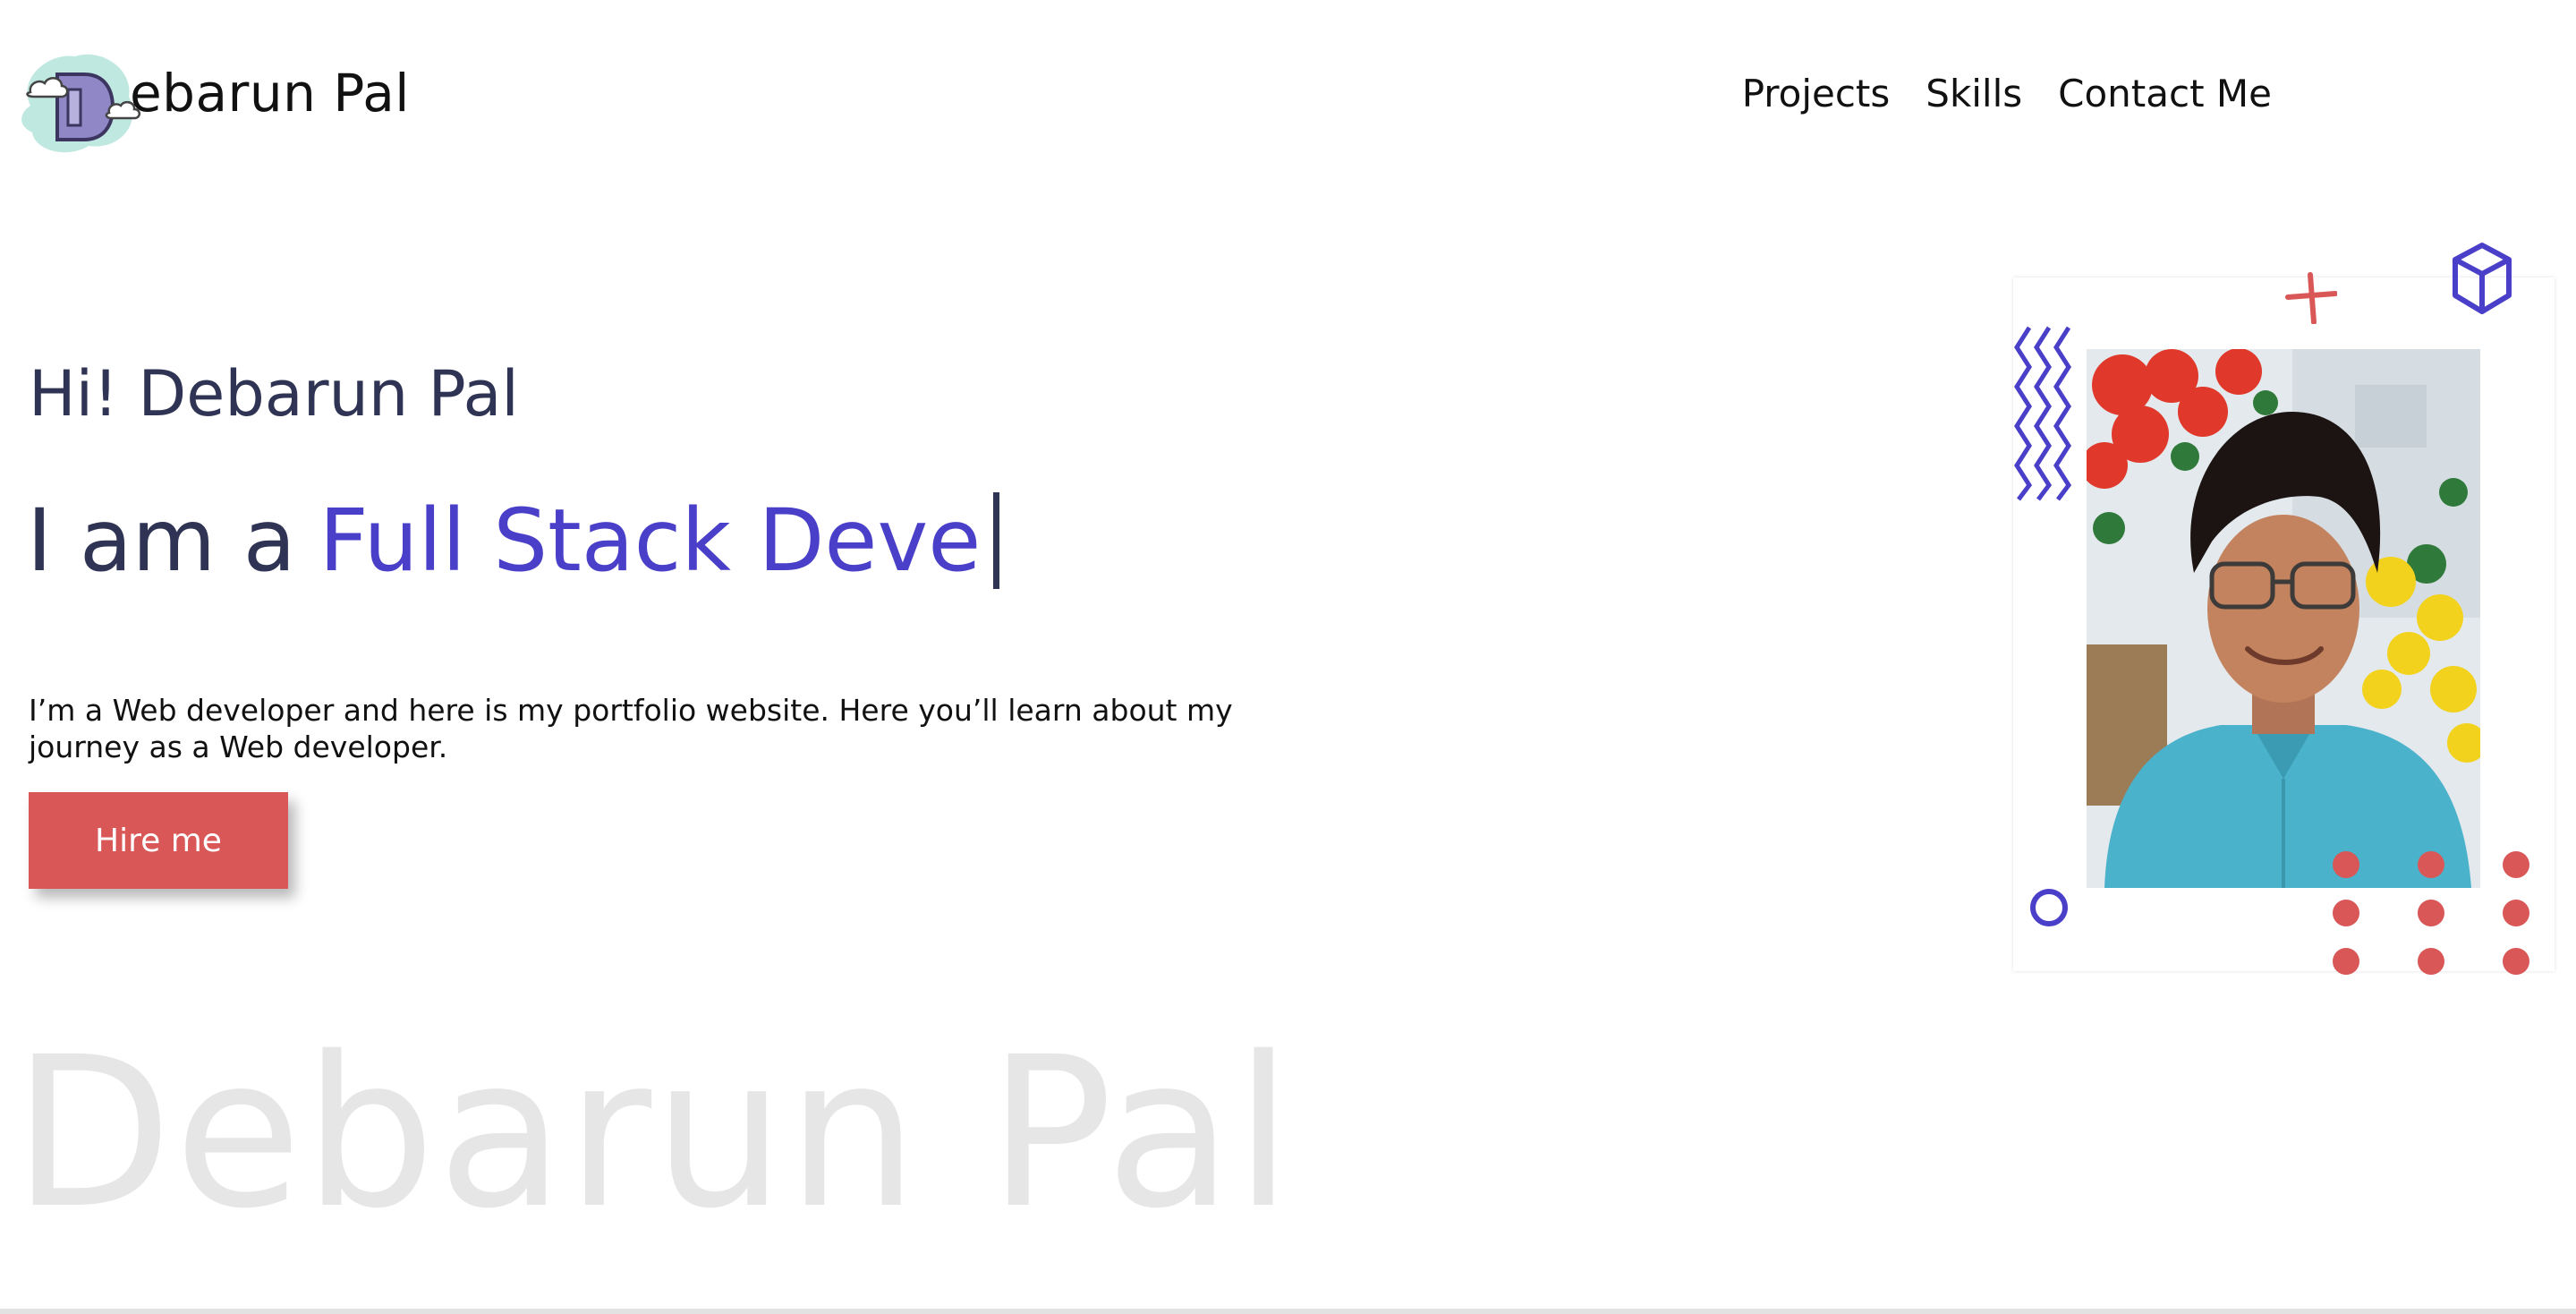 The width and height of the screenshot is (2576, 1314). What do you see at coordinates (274, 394) in the screenshot?
I see `hero-greeting: Hi! Debarun Pal` at bounding box center [274, 394].